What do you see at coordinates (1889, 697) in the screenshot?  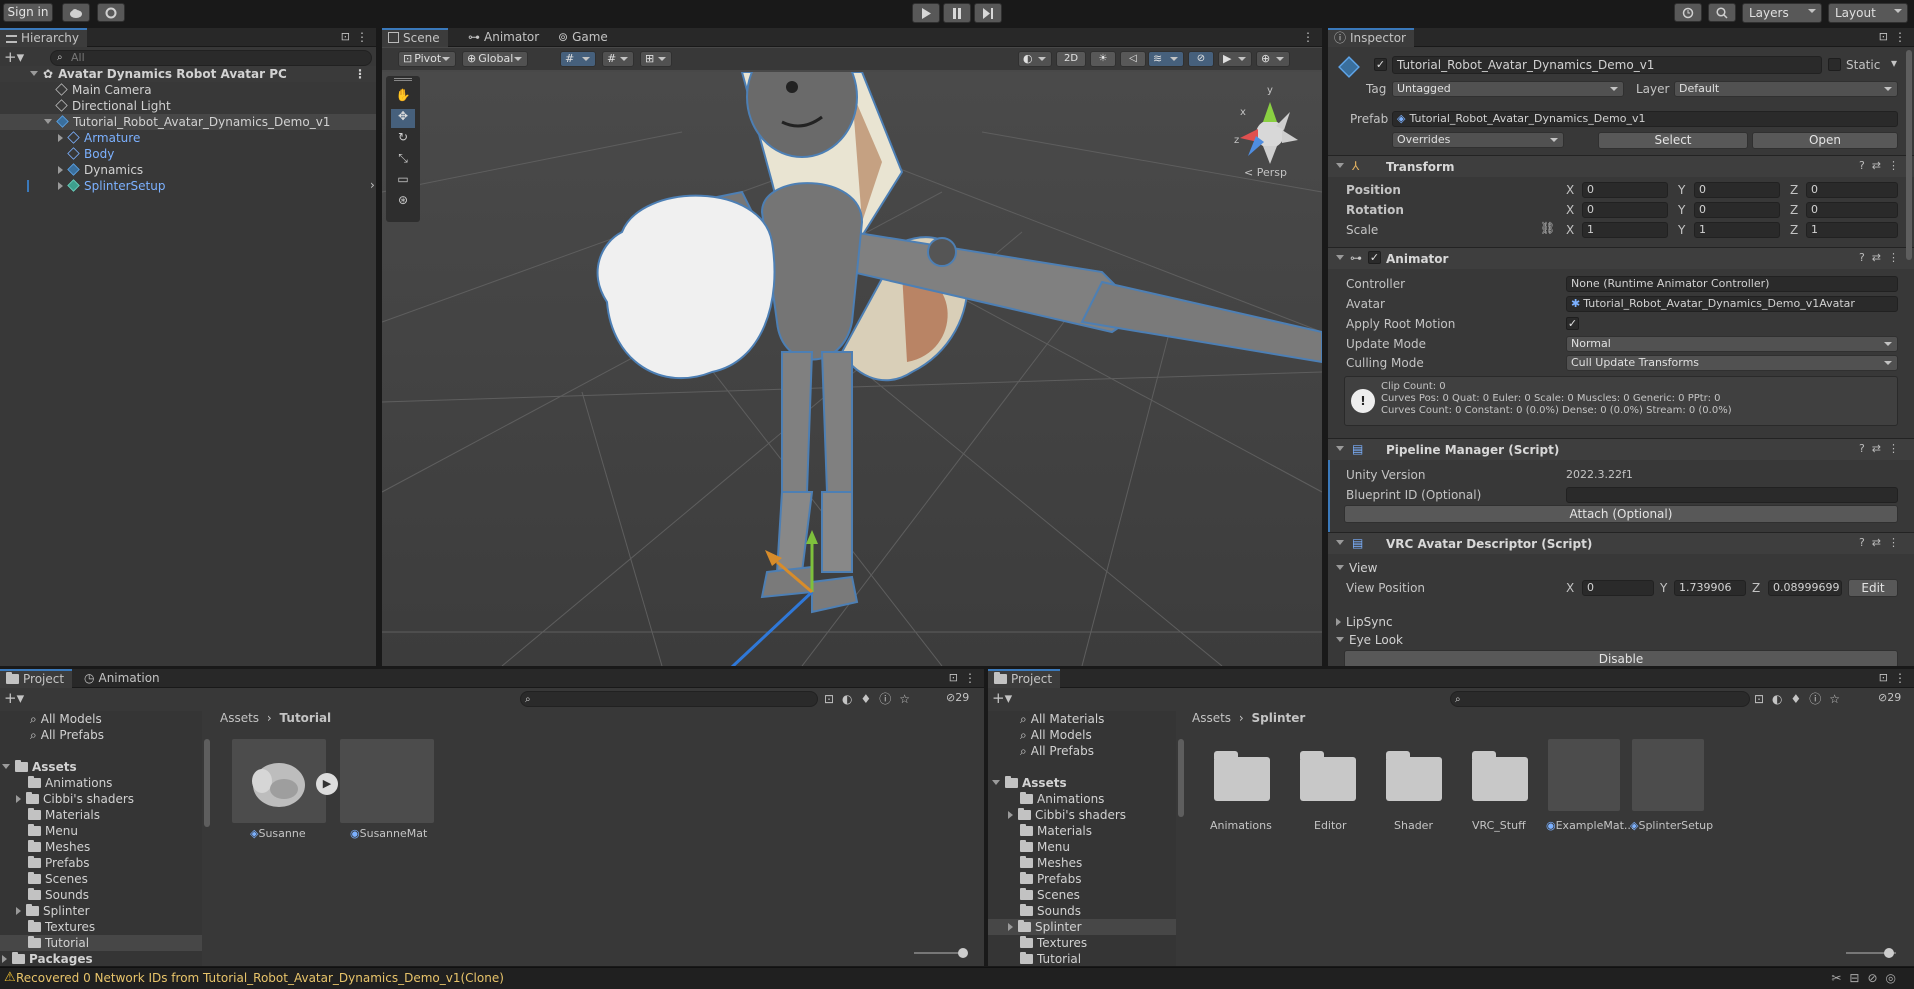 I see `hidden-count-icon: ⊘29` at bounding box center [1889, 697].